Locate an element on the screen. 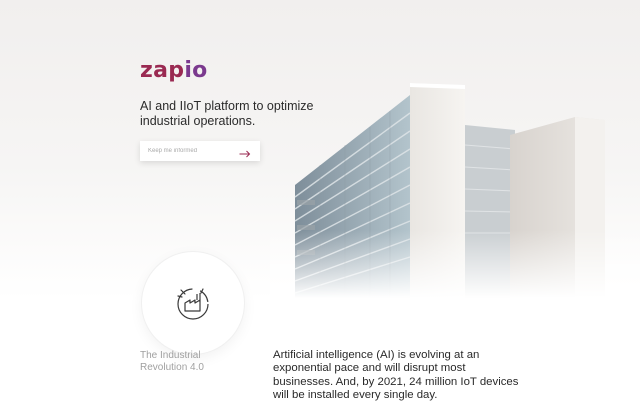 This screenshot has width=640, height=412. feature-caption: The Industrial Revolution 4.0 is located at coordinates (172, 361).